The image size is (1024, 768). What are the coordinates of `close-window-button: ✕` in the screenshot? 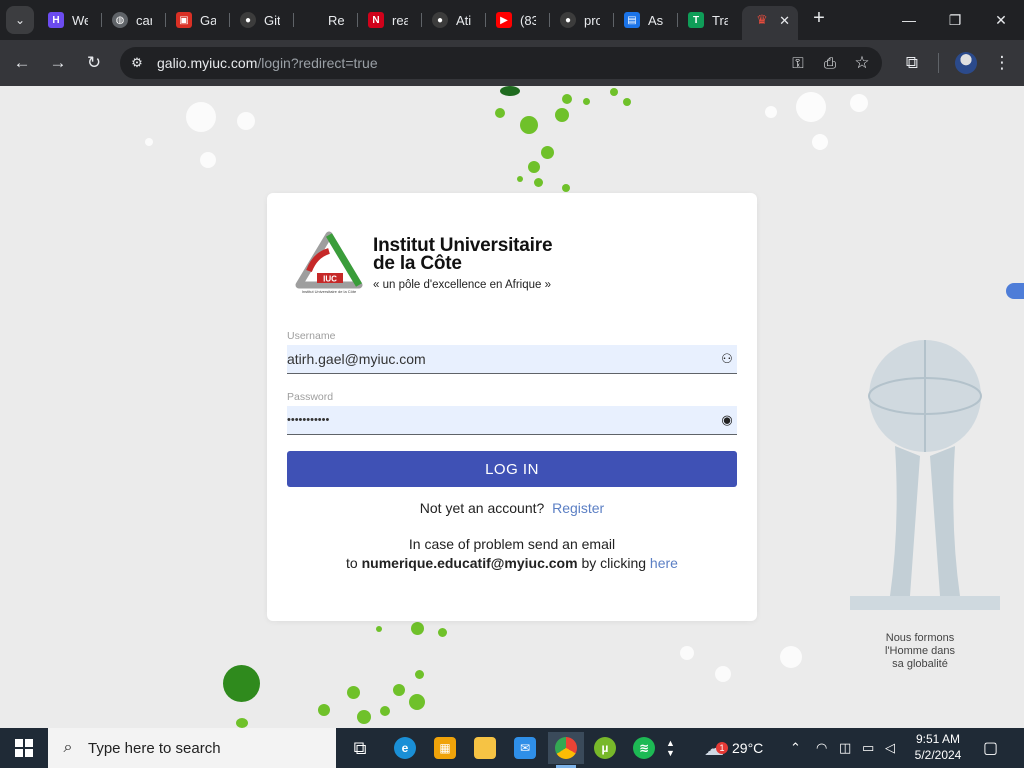 It's located at (1001, 20).